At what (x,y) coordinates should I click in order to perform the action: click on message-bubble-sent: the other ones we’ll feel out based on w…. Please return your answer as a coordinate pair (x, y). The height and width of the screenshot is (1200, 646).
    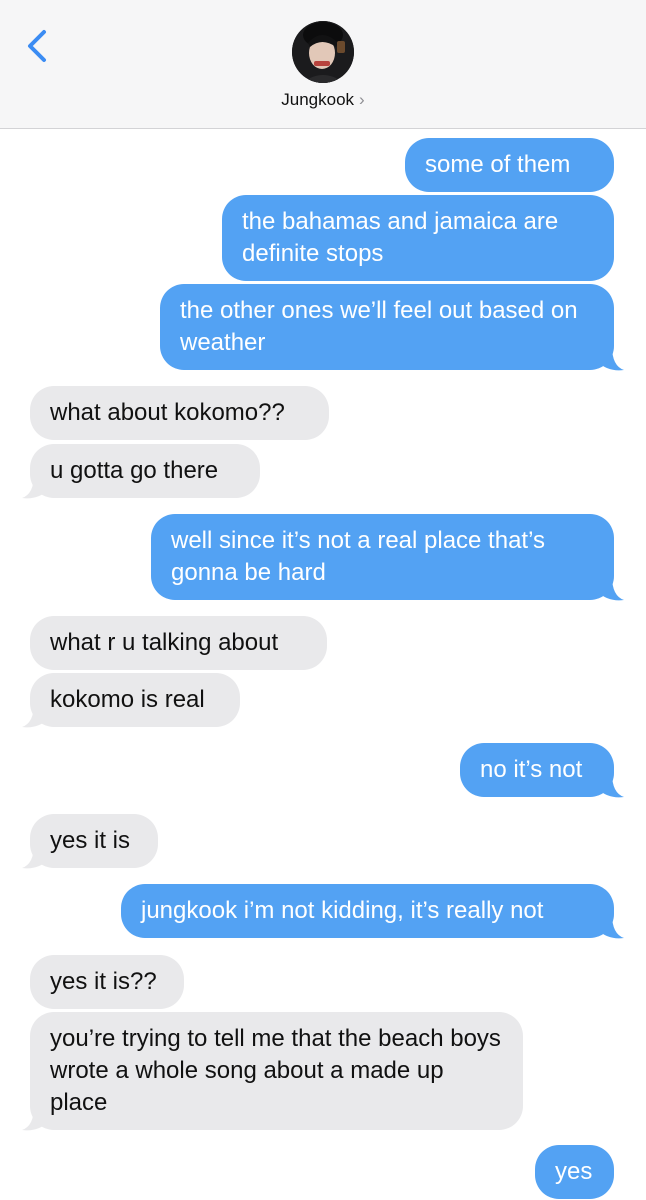
    Looking at the image, I should click on (387, 327).